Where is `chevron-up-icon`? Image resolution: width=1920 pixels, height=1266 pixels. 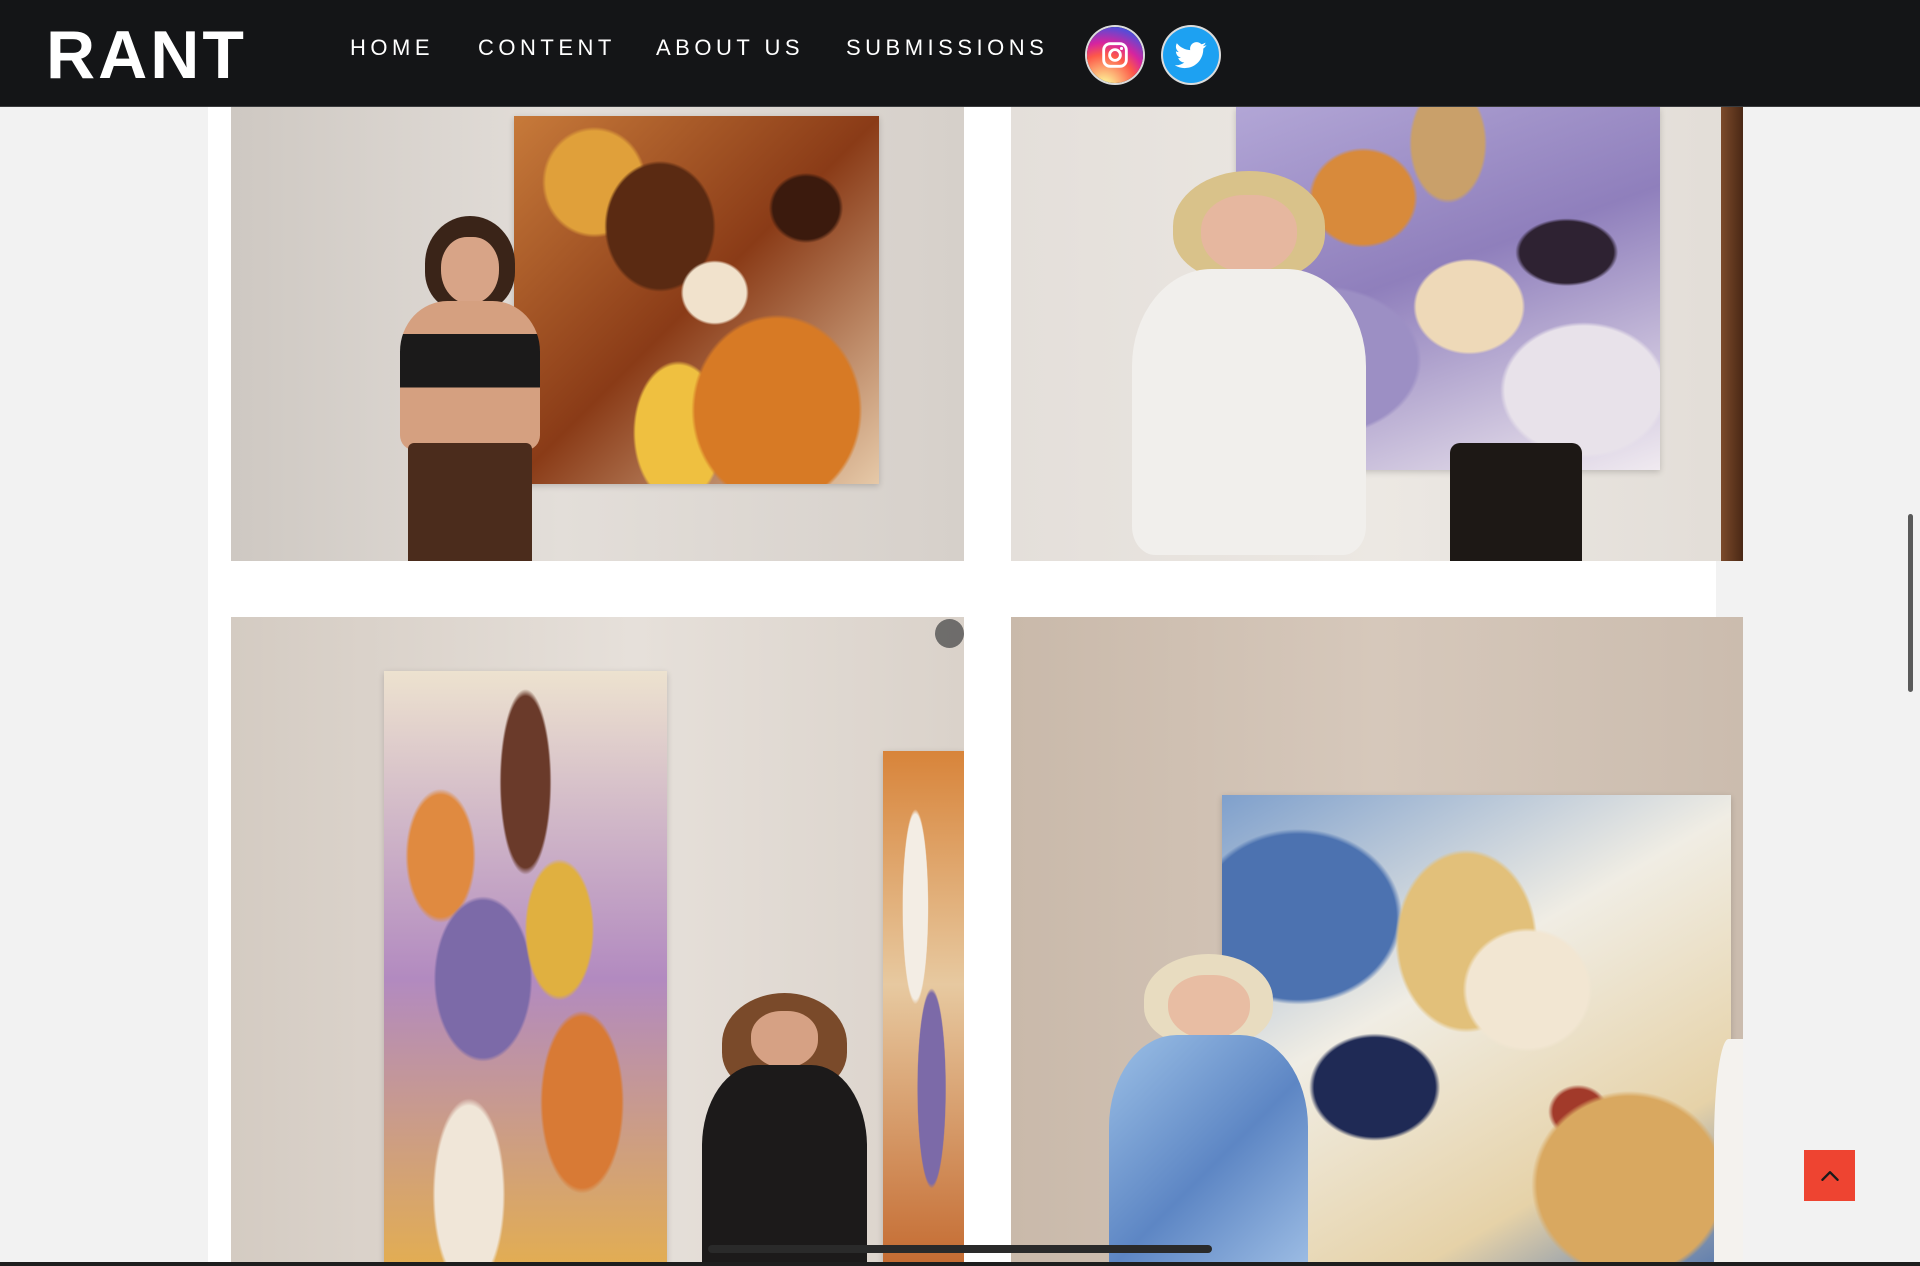
chevron-up-icon is located at coordinates (1829, 1175).